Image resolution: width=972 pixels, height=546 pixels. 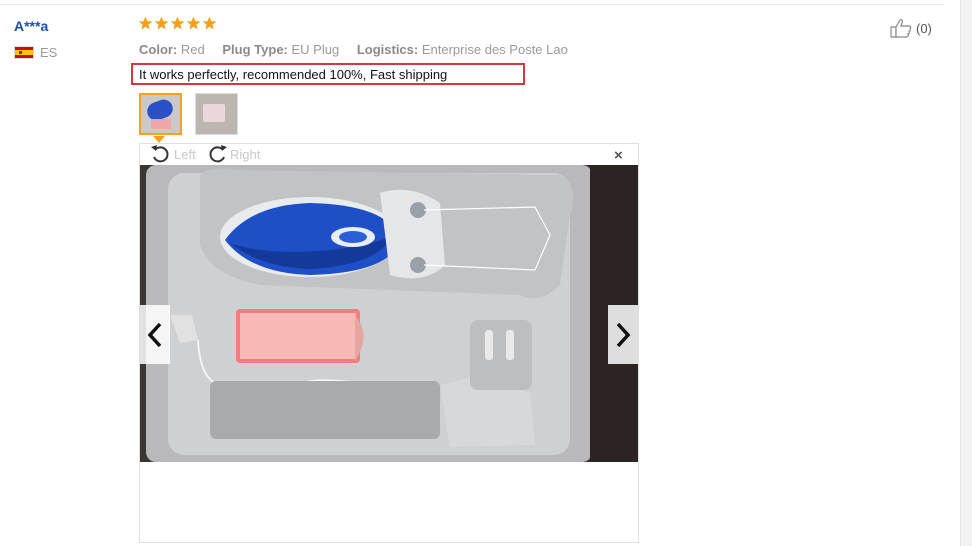 What do you see at coordinates (618, 155) in the screenshot?
I see `close-viewer-button: ×` at bounding box center [618, 155].